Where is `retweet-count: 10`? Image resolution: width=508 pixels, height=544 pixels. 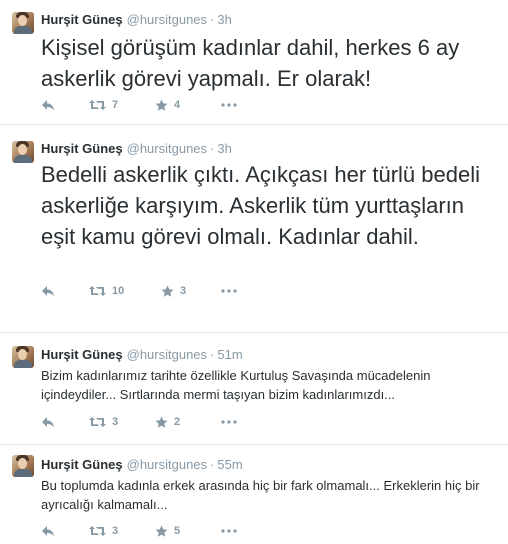 retweet-count: 10 is located at coordinates (118, 291).